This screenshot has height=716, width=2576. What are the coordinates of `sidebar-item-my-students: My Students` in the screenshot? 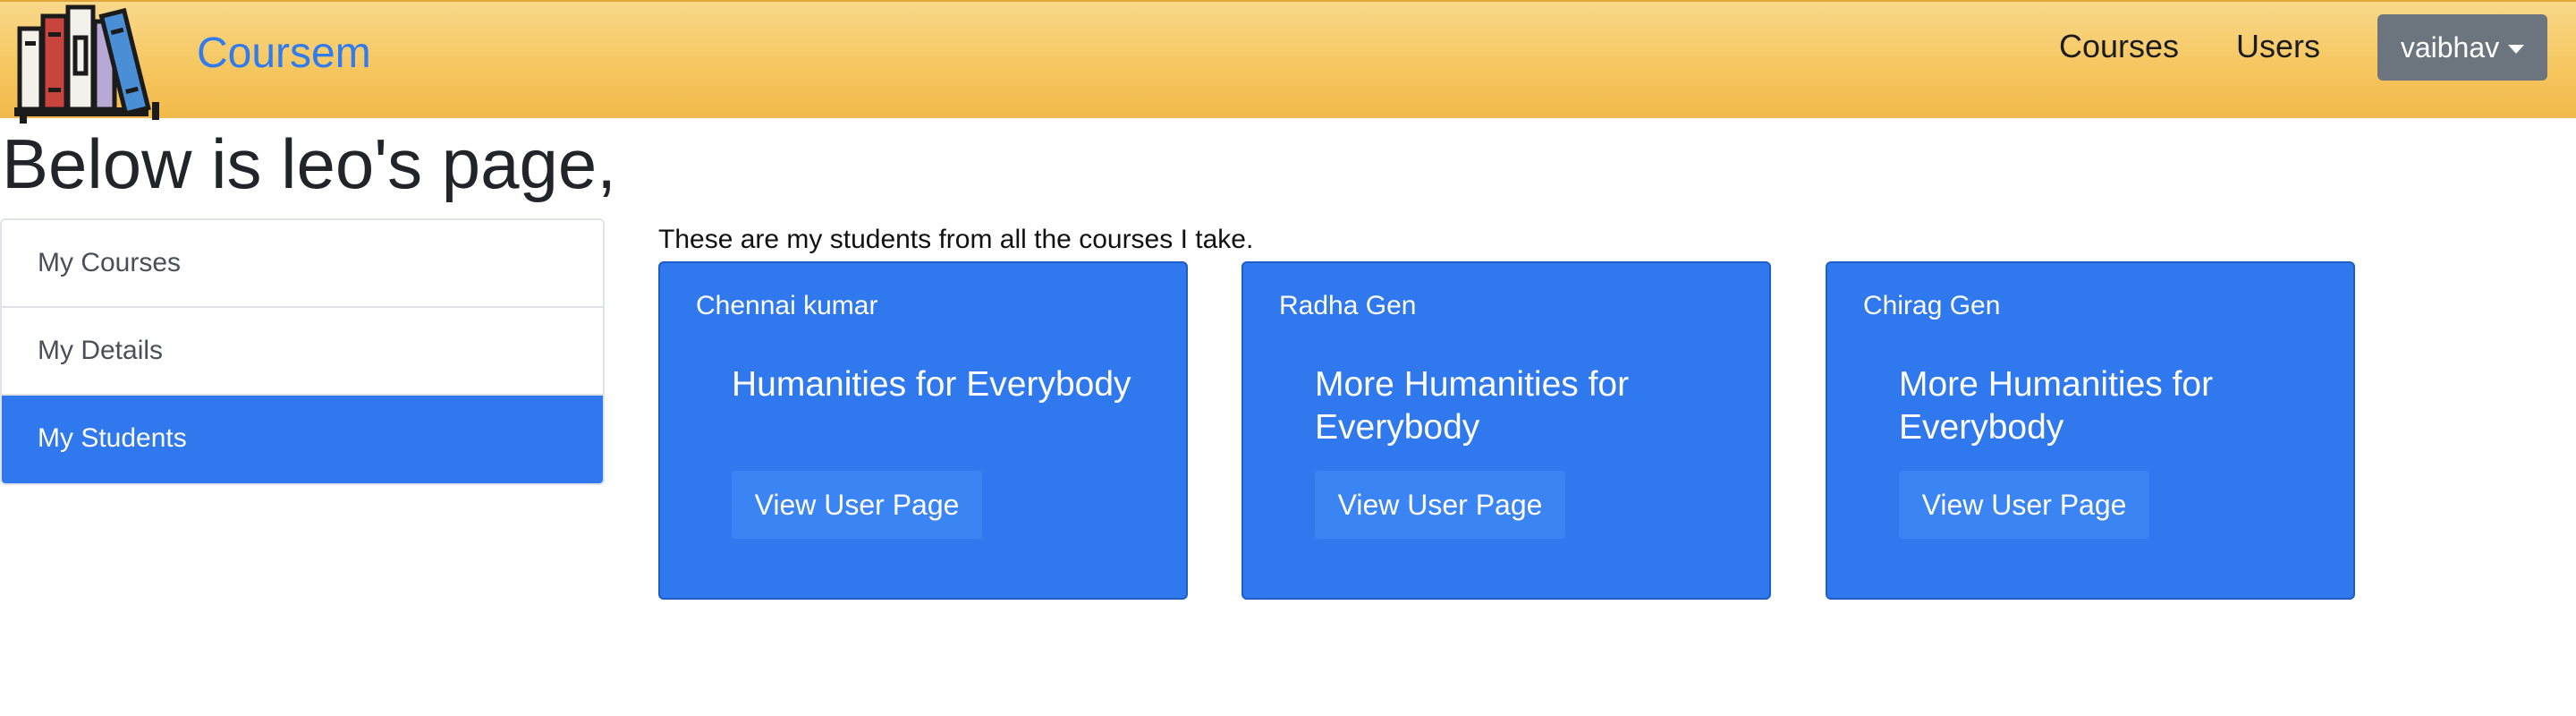 It's located at (302, 439).